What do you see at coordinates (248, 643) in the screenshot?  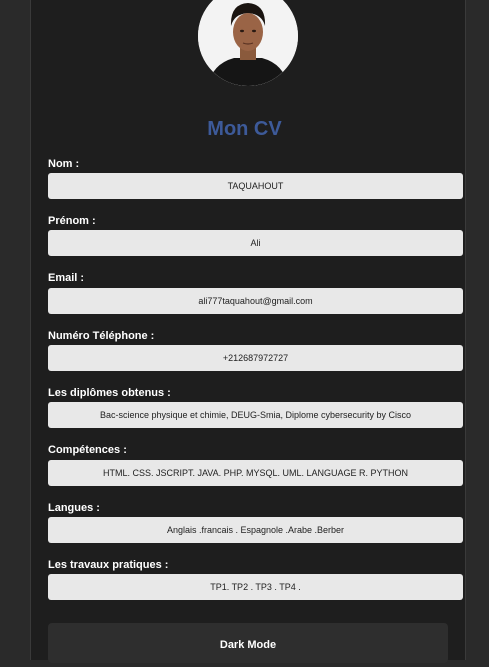 I see `dark-mode-button: Dark Mode` at bounding box center [248, 643].